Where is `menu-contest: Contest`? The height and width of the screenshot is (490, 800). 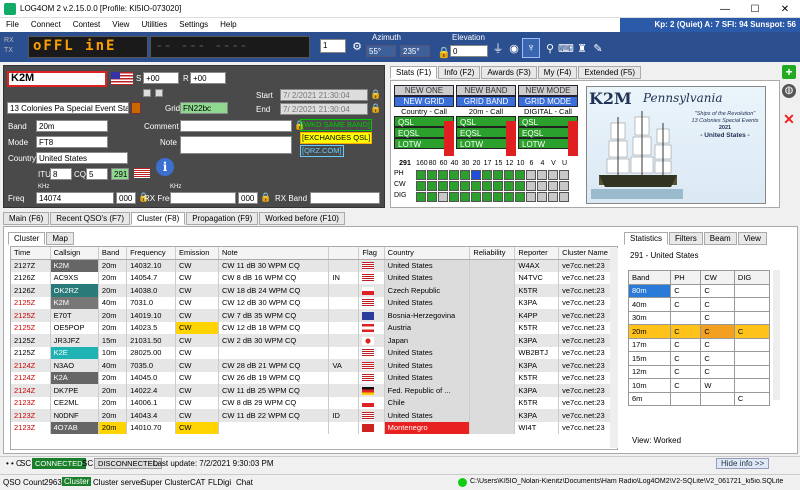 menu-contest: Contest is located at coordinates (87, 24).